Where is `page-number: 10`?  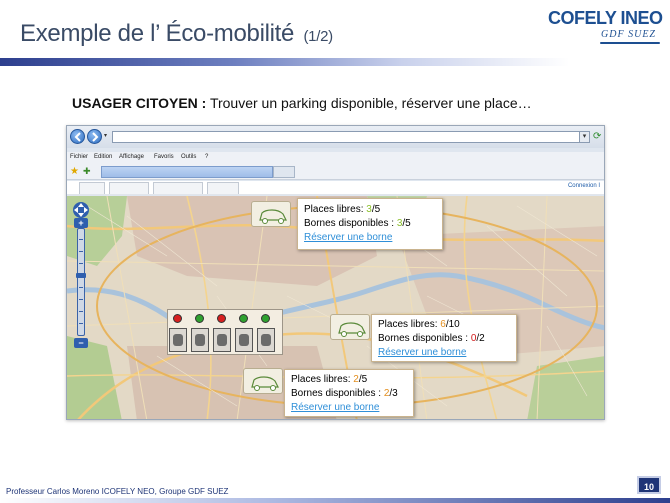 page-number: 10 is located at coordinates (649, 485).